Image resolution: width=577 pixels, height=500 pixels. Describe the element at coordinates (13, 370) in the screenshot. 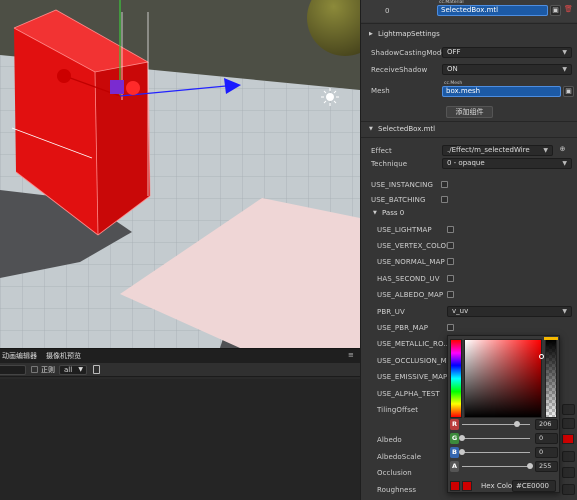

I see `filter-input` at that location.